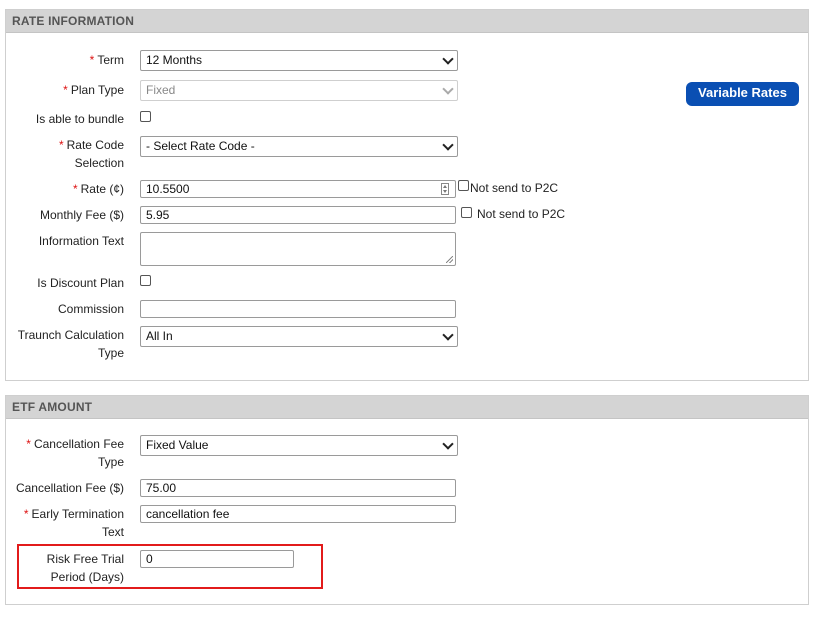  What do you see at coordinates (145, 116) in the screenshot?
I see `bundle-checkbox` at bounding box center [145, 116].